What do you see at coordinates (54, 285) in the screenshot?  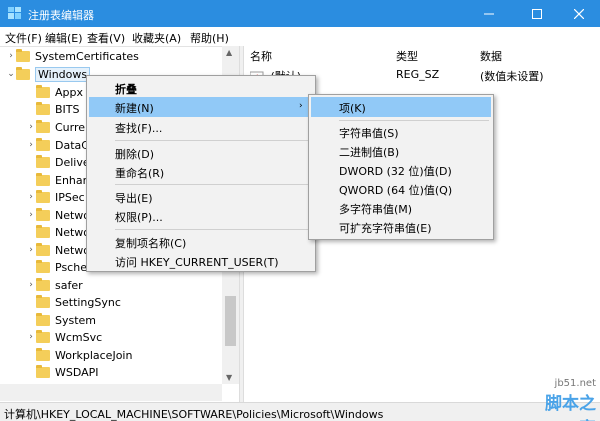 I see `tree-item: › safer` at bounding box center [54, 285].